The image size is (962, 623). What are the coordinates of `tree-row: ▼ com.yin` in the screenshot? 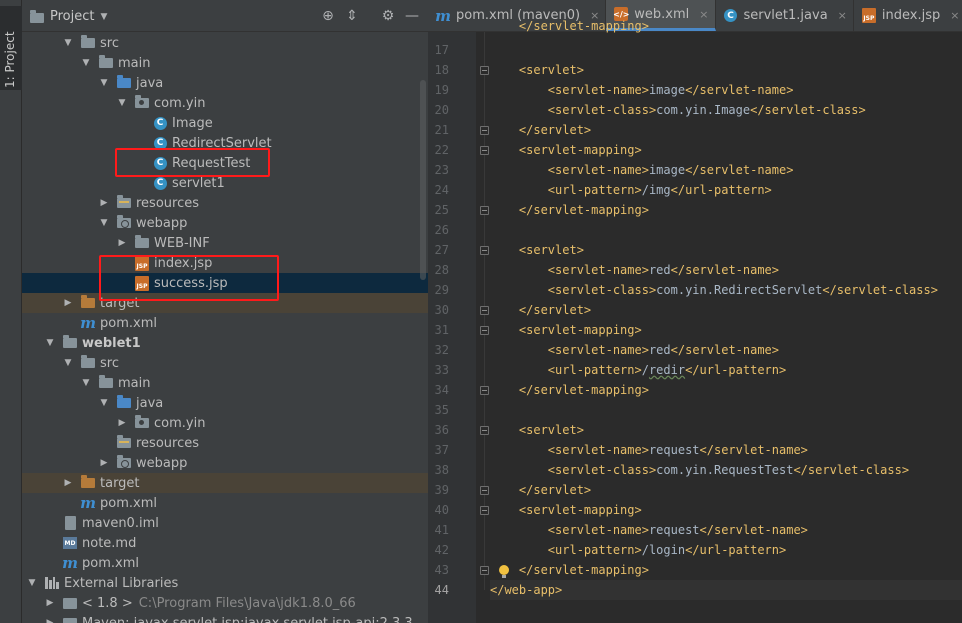 It's located at (225, 103).